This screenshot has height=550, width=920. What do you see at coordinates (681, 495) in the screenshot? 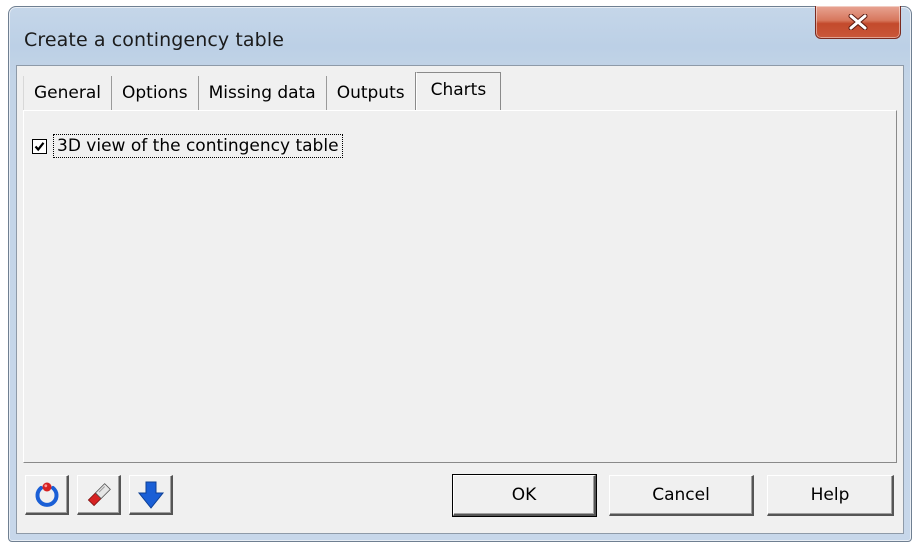
I see `cancel-button: Cancel` at bounding box center [681, 495].